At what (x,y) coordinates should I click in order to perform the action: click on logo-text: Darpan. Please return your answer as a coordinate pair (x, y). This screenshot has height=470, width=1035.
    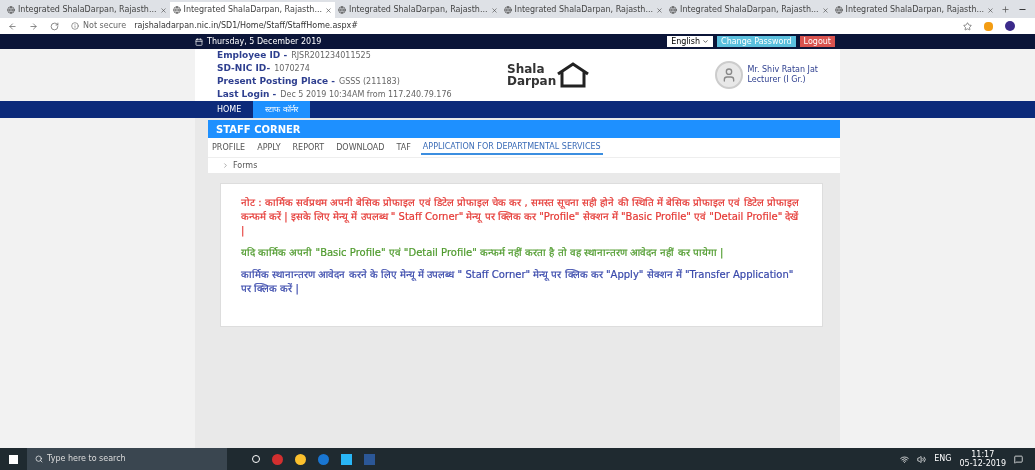
    Looking at the image, I should click on (532, 81).